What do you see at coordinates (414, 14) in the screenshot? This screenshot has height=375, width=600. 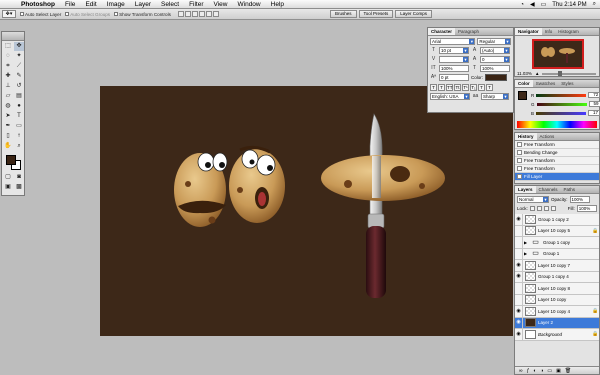 I see `well-tab-layer-comps: Layer Comps` at bounding box center [414, 14].